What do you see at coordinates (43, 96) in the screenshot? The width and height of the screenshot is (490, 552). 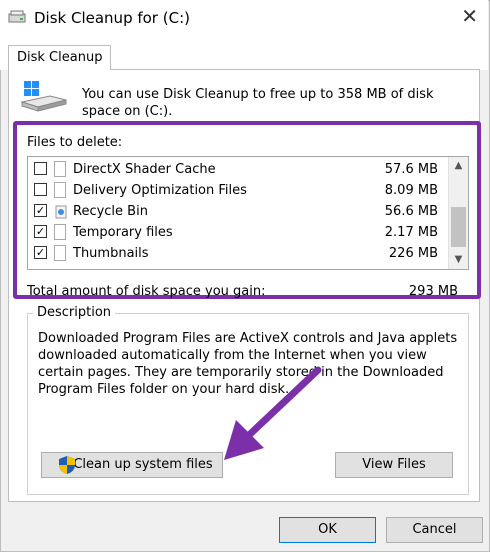 I see `drive-icon` at bounding box center [43, 96].